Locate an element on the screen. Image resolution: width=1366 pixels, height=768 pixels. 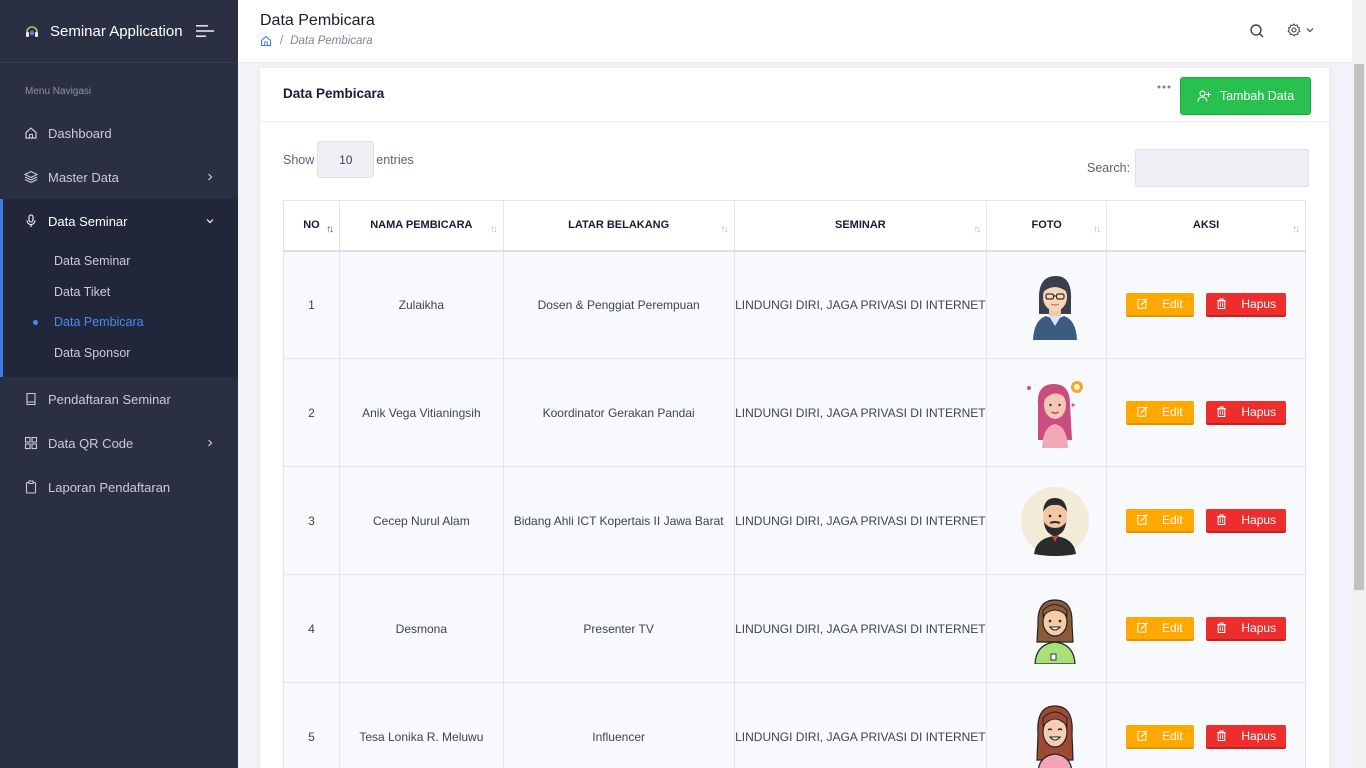
column-header-no: NO ↑↓ is located at coordinates (311, 226).